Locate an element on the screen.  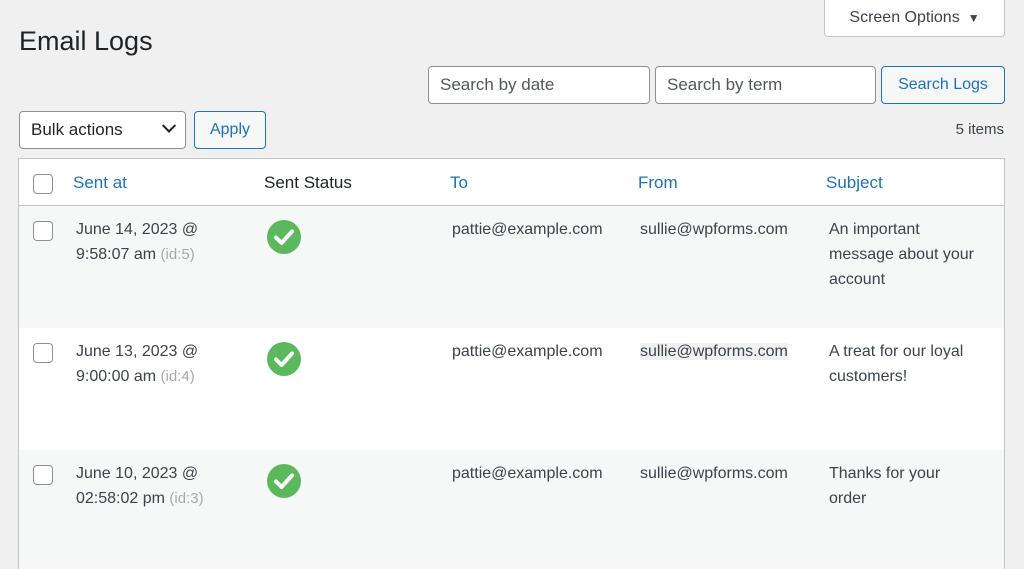
search-term-input is located at coordinates (765, 85).